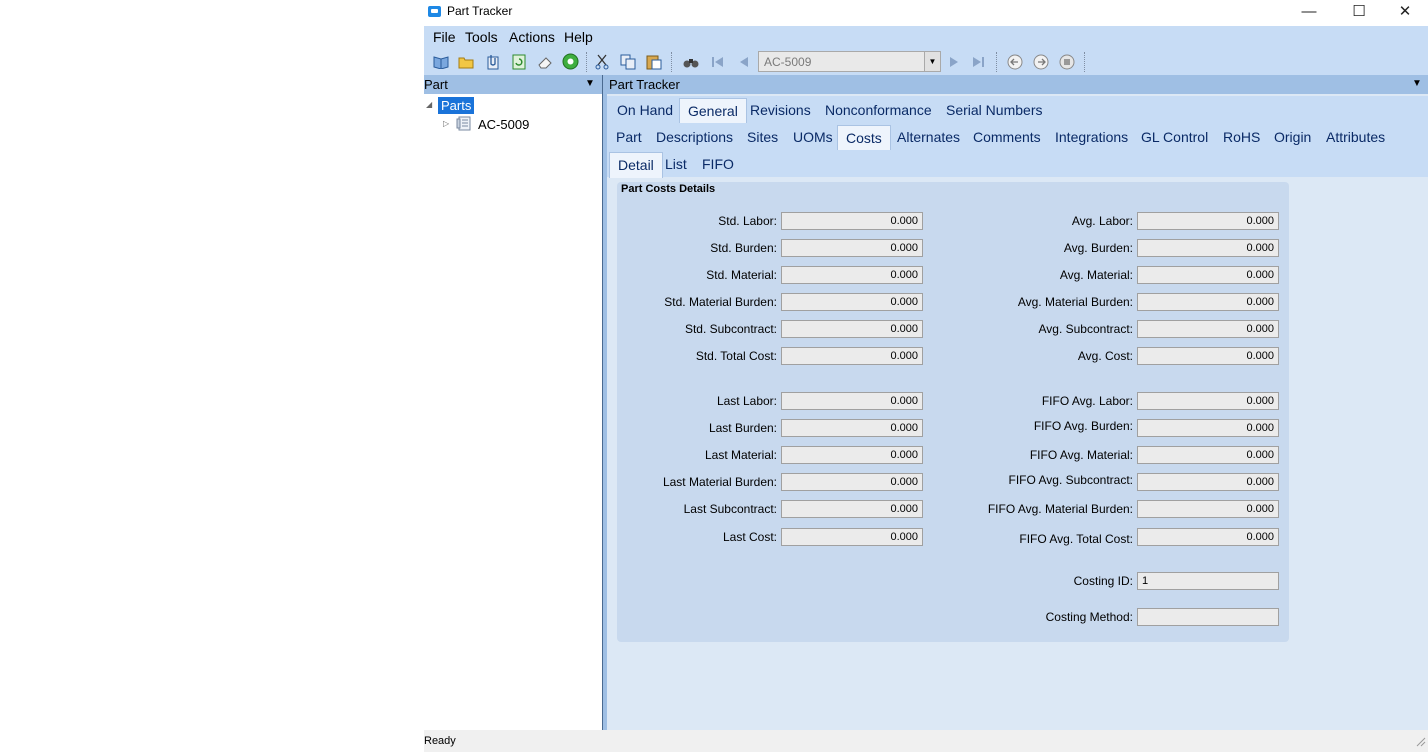 Image resolution: width=1428 pixels, height=752 pixels. Describe the element at coordinates (744, 61) in the screenshot. I see `previous-record-icon` at that location.